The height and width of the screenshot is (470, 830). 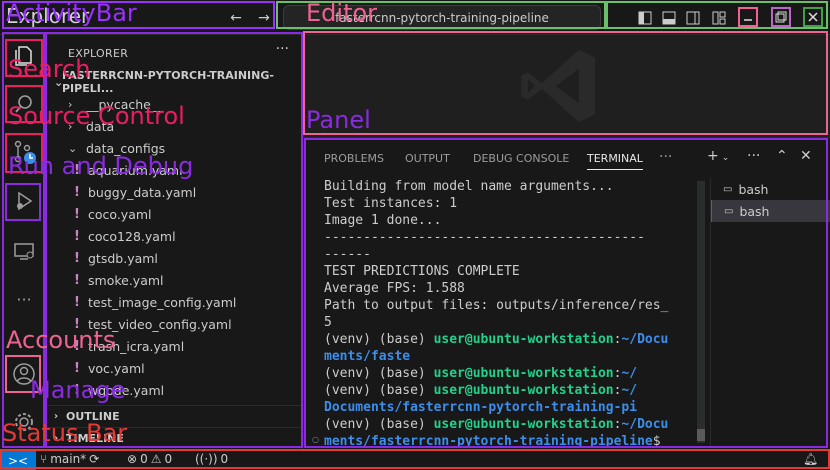 What do you see at coordinates (175, 192) in the screenshot?
I see `tree-item: ! buggy_data.yaml` at bounding box center [175, 192].